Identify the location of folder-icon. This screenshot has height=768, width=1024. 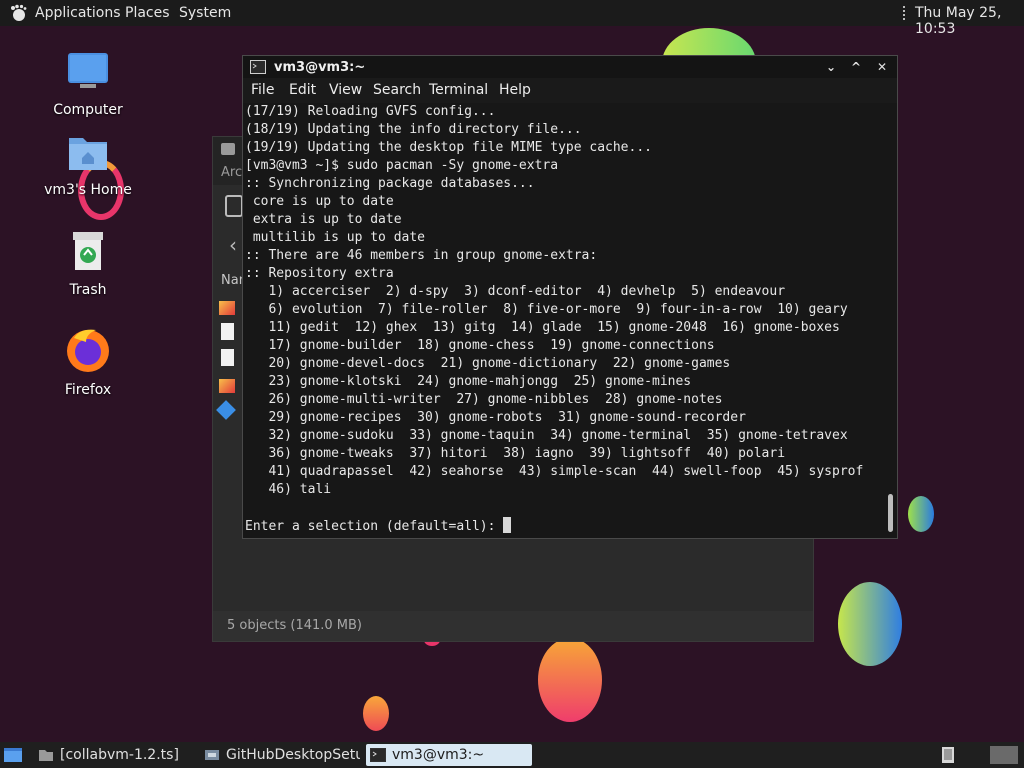
(46, 755).